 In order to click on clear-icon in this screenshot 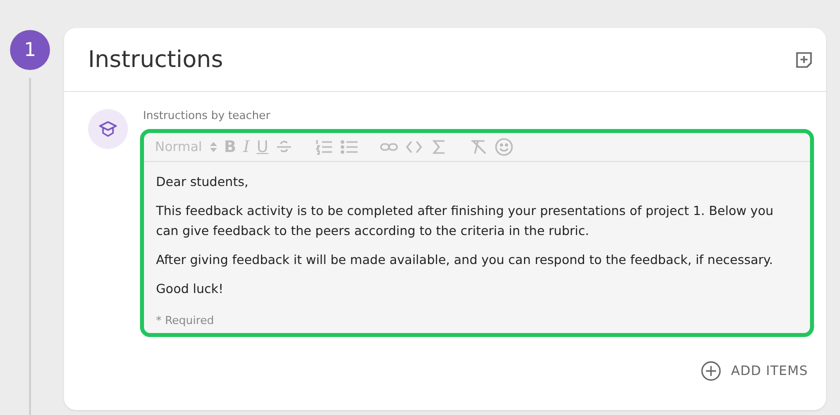, I will do `click(479, 147)`.